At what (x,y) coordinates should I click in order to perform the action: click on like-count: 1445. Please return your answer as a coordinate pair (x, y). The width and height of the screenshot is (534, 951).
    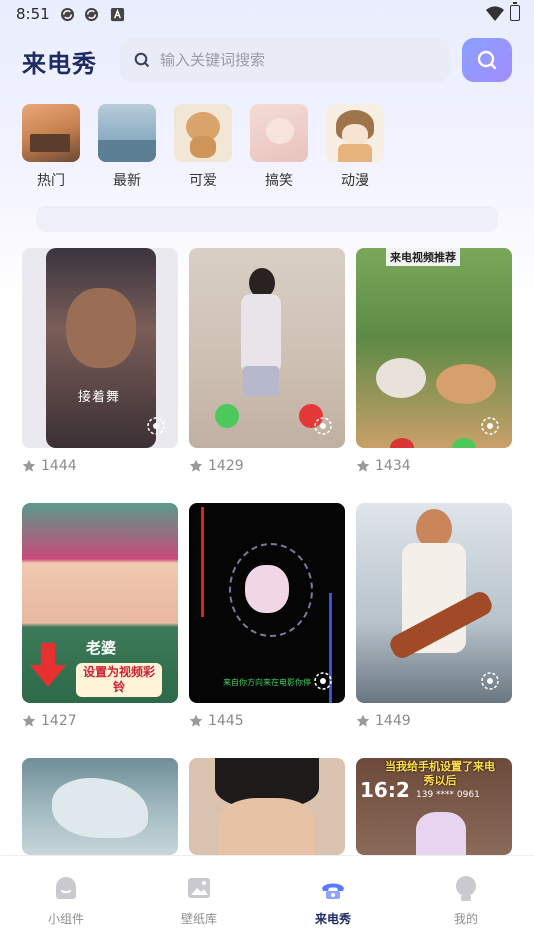
    Looking at the image, I should click on (216, 721).